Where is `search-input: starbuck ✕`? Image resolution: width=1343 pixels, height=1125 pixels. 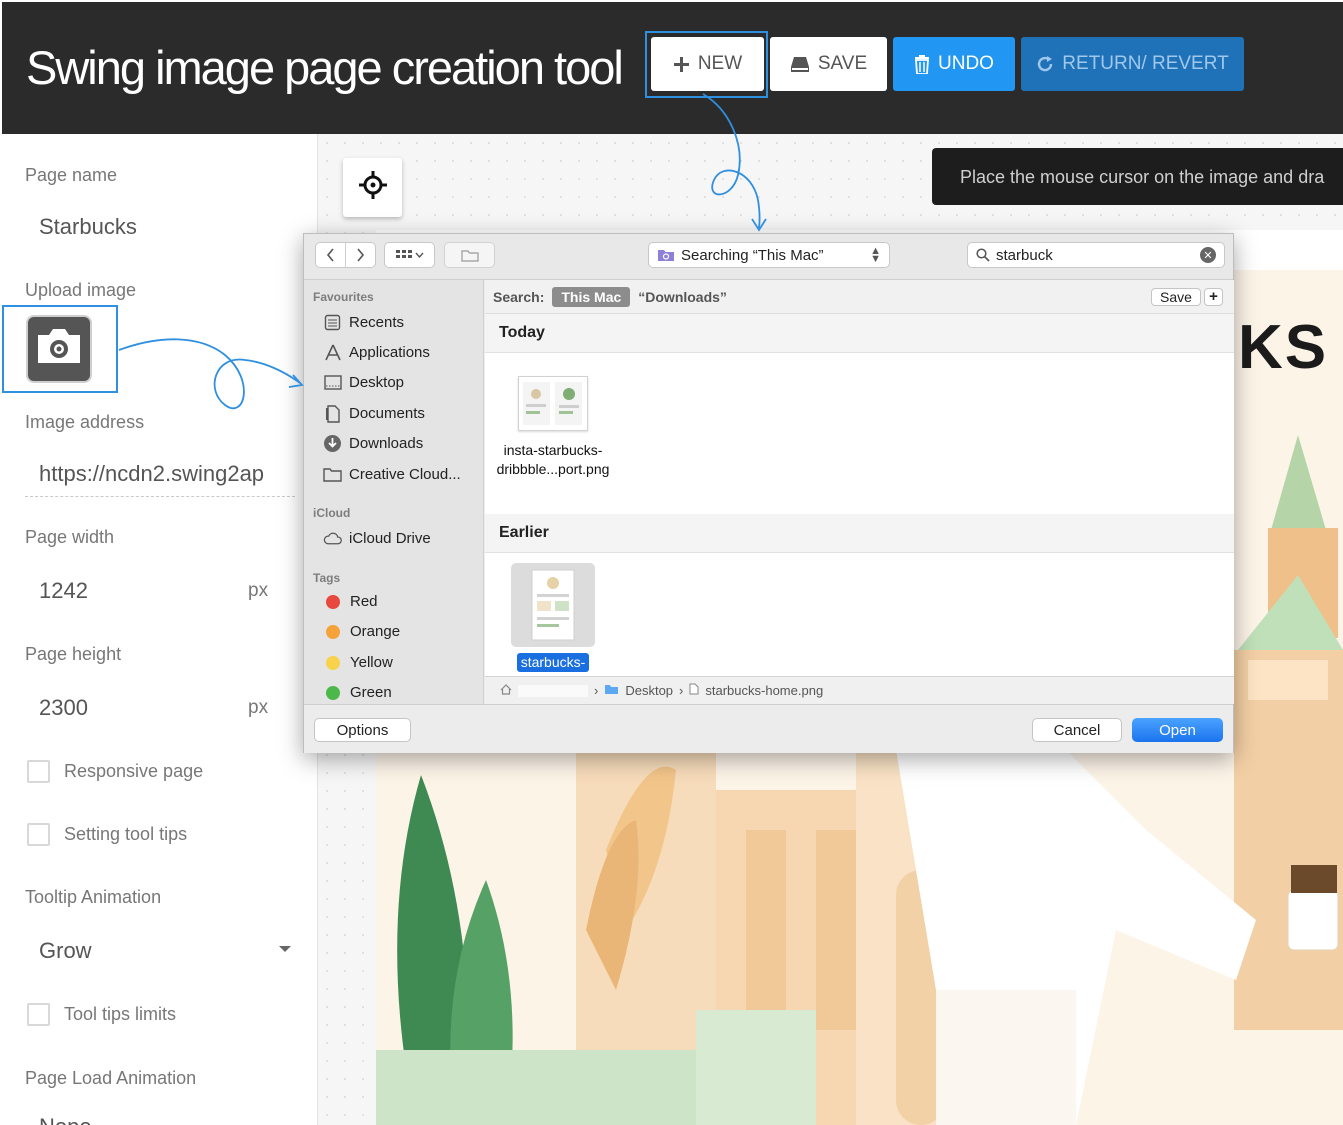
search-input: starbuck ✕ is located at coordinates (1096, 255).